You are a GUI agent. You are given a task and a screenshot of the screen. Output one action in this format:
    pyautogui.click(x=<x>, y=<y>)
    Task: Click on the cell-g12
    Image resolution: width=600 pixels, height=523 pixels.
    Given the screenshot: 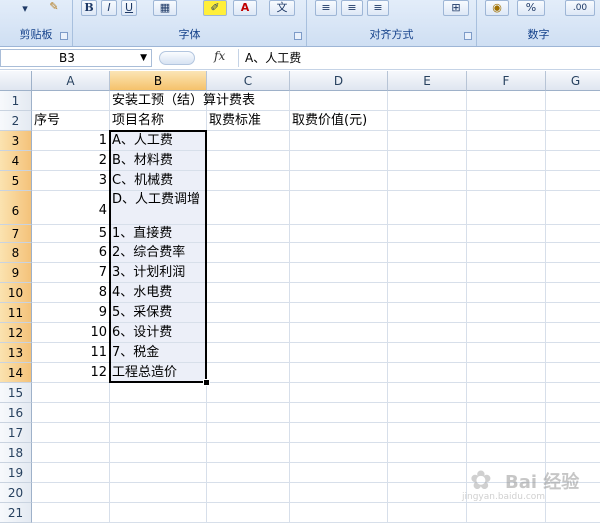 What is the action you would take?
    pyautogui.click(x=573, y=333)
    